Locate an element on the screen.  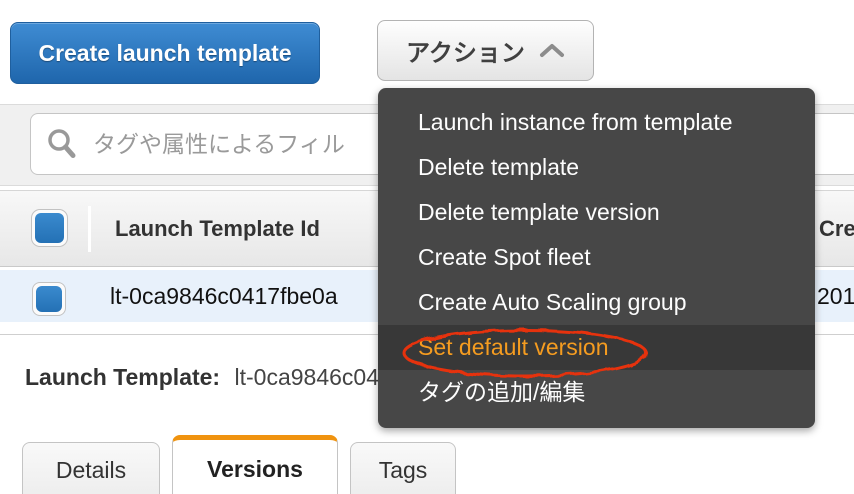
tab-details-label: Details is located at coordinates (91, 470).